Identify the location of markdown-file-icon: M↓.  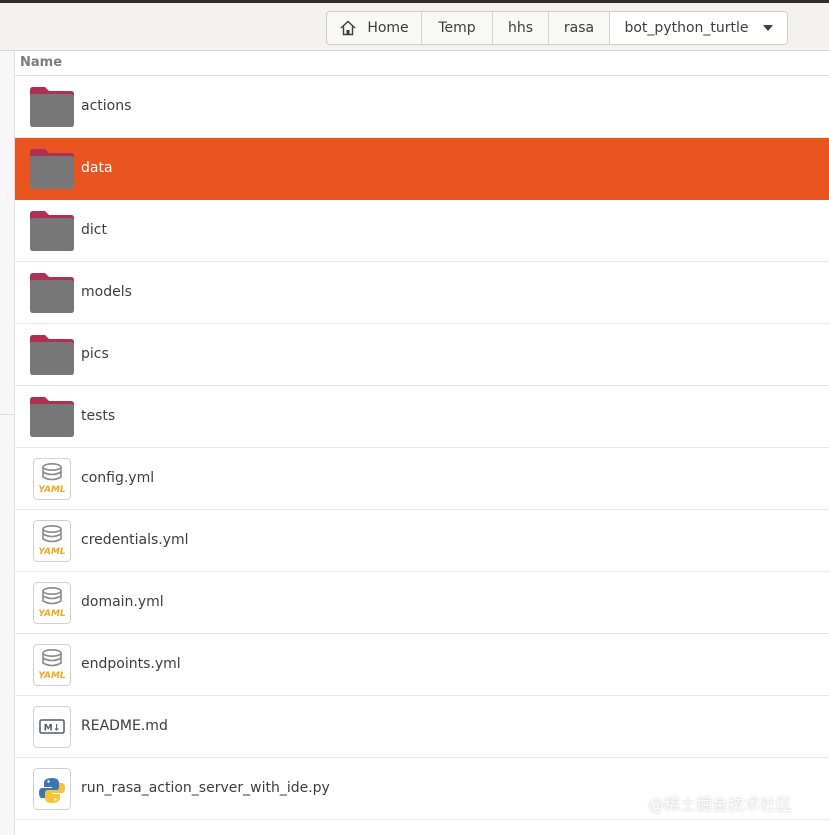
(52, 727).